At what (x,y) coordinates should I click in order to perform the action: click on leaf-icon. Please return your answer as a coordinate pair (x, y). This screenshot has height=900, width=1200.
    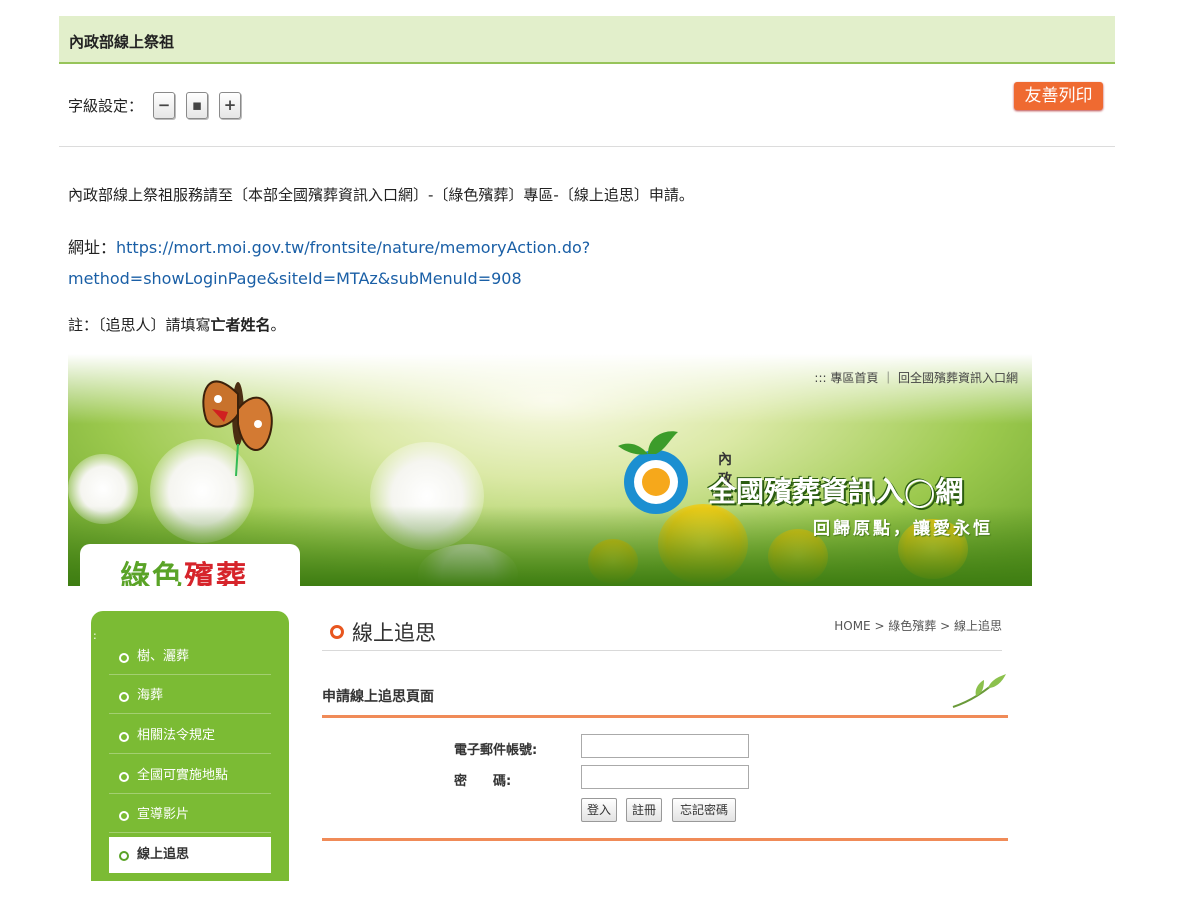
    Looking at the image, I should click on (979, 691).